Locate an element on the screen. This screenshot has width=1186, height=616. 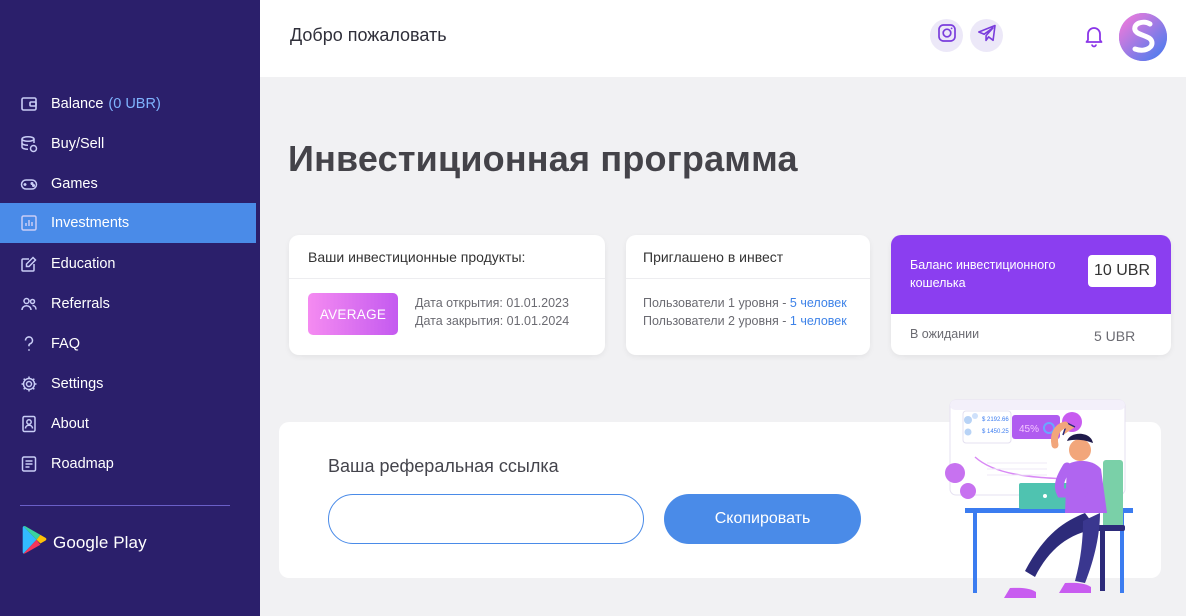
copy-button: Скопировать is located at coordinates (762, 519).